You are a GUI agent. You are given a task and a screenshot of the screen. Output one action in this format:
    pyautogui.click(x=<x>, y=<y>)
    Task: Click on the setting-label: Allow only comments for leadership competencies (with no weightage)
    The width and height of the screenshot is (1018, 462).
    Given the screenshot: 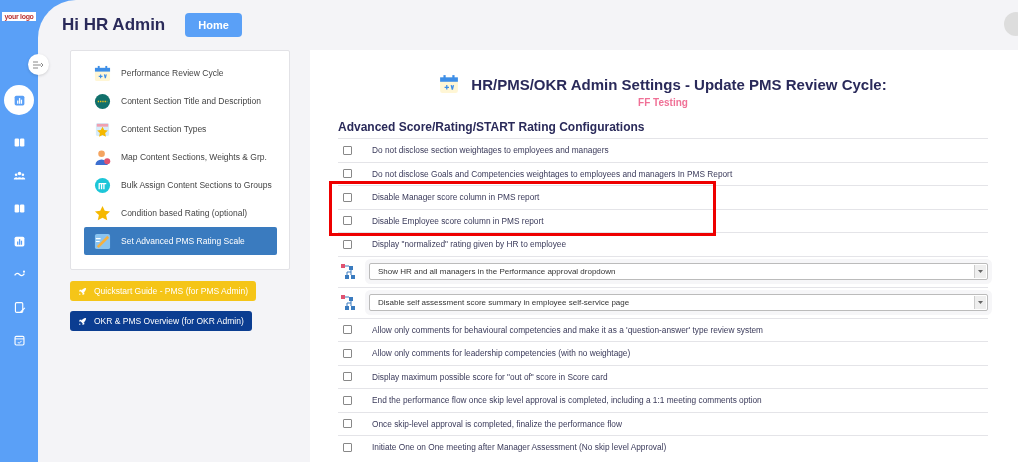 What is the action you would take?
    pyautogui.click(x=501, y=353)
    